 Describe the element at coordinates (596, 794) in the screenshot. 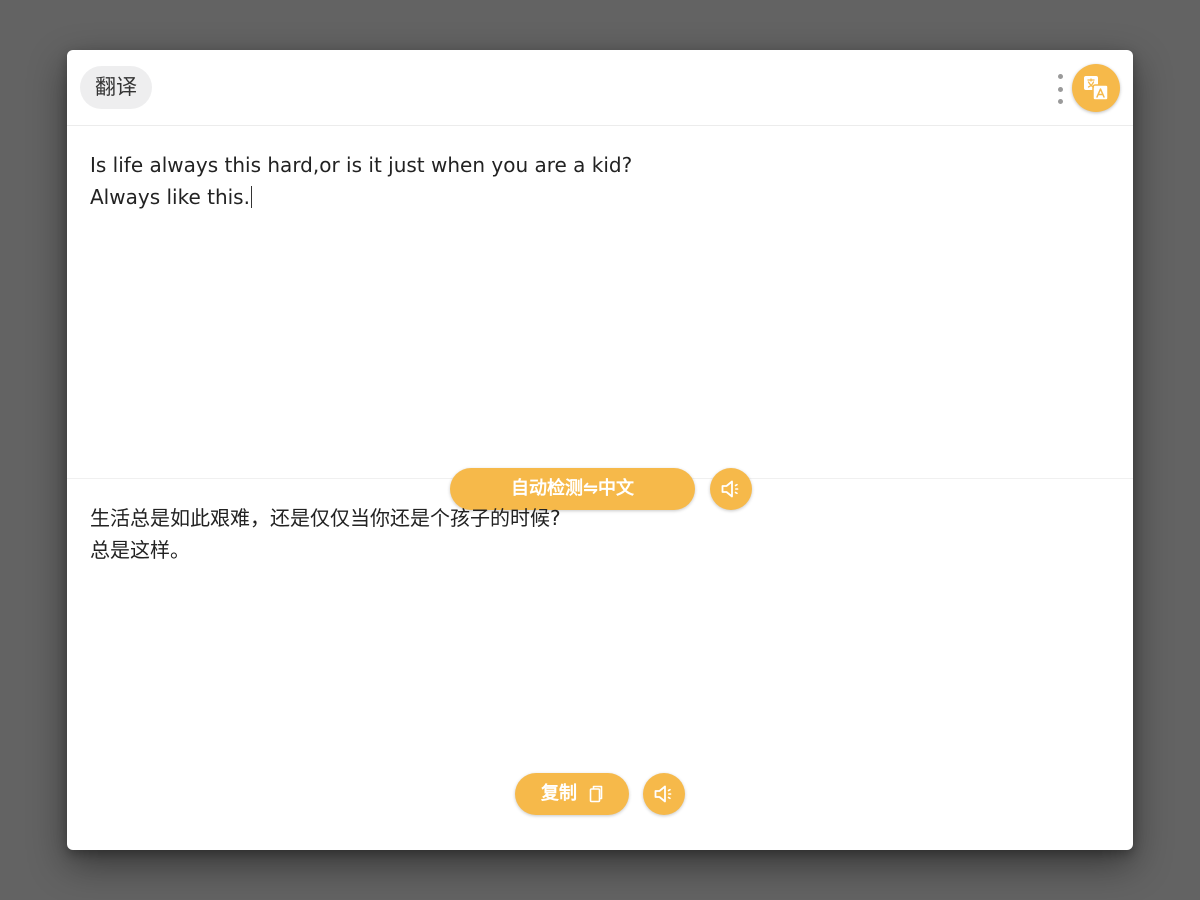

I see `copy-icon` at that location.